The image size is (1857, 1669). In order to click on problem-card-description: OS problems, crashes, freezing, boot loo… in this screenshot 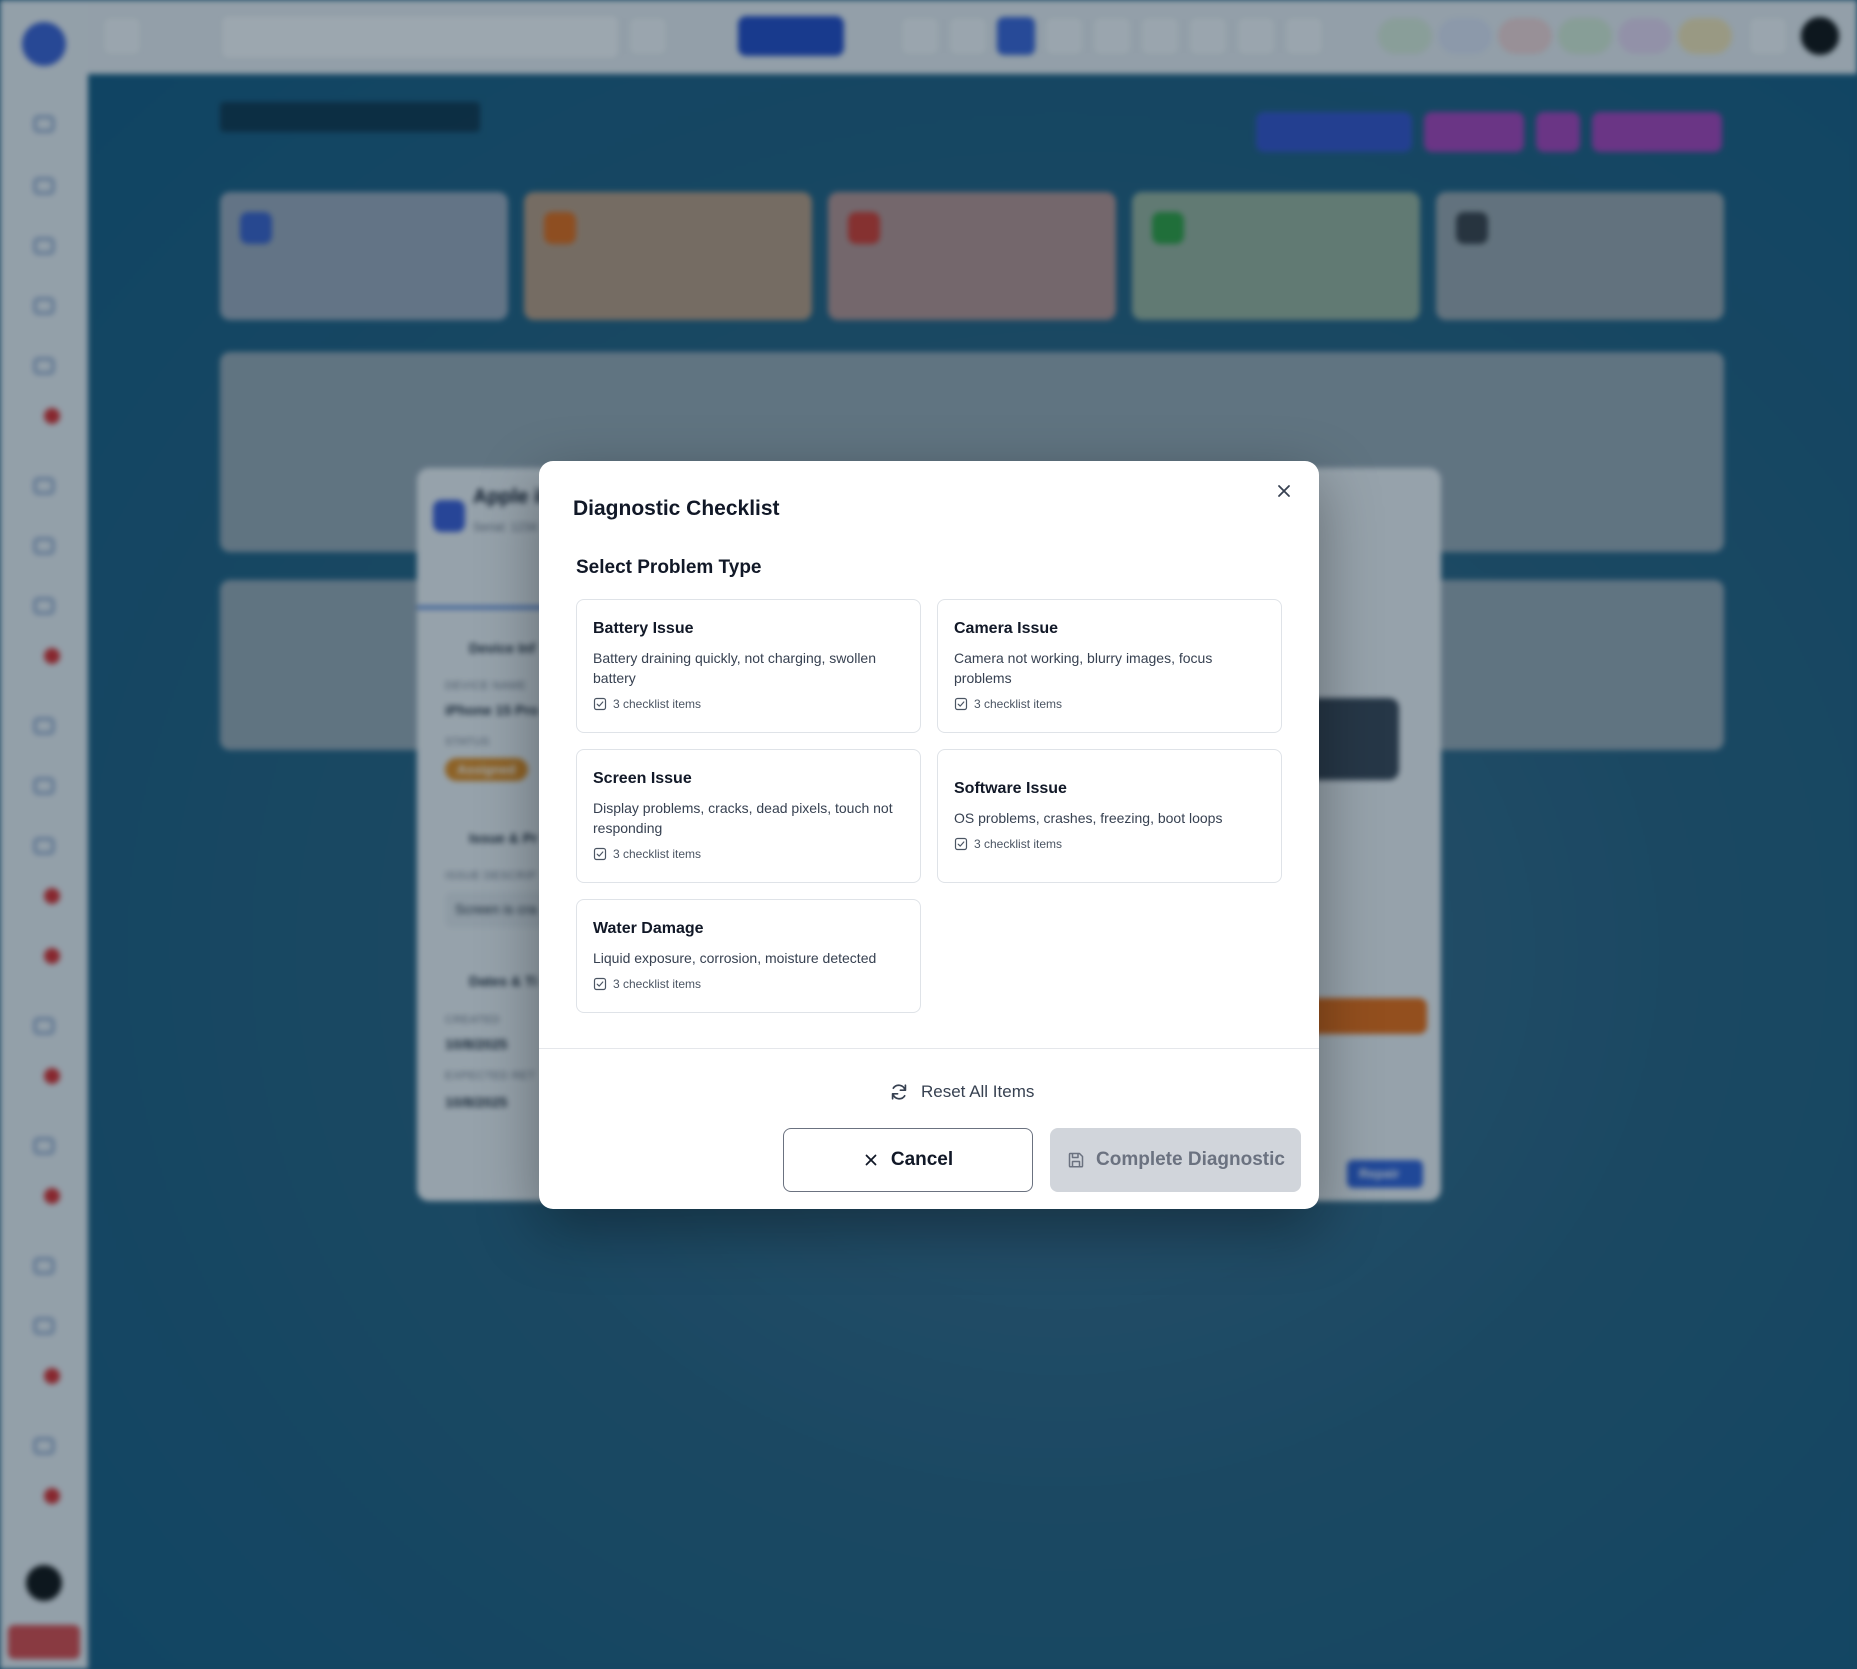, I will do `click(1088, 818)`.